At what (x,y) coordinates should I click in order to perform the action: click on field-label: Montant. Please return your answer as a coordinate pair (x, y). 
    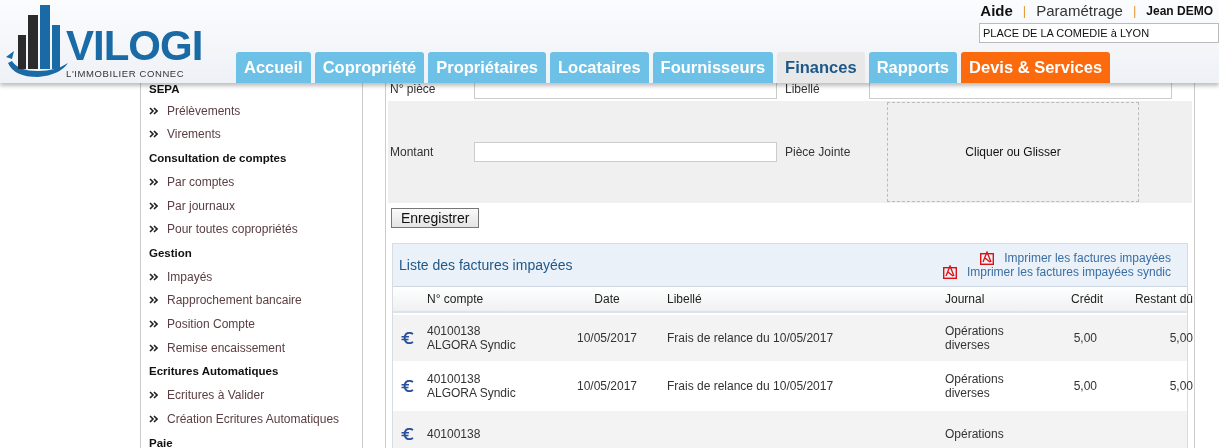
    Looking at the image, I should click on (412, 152).